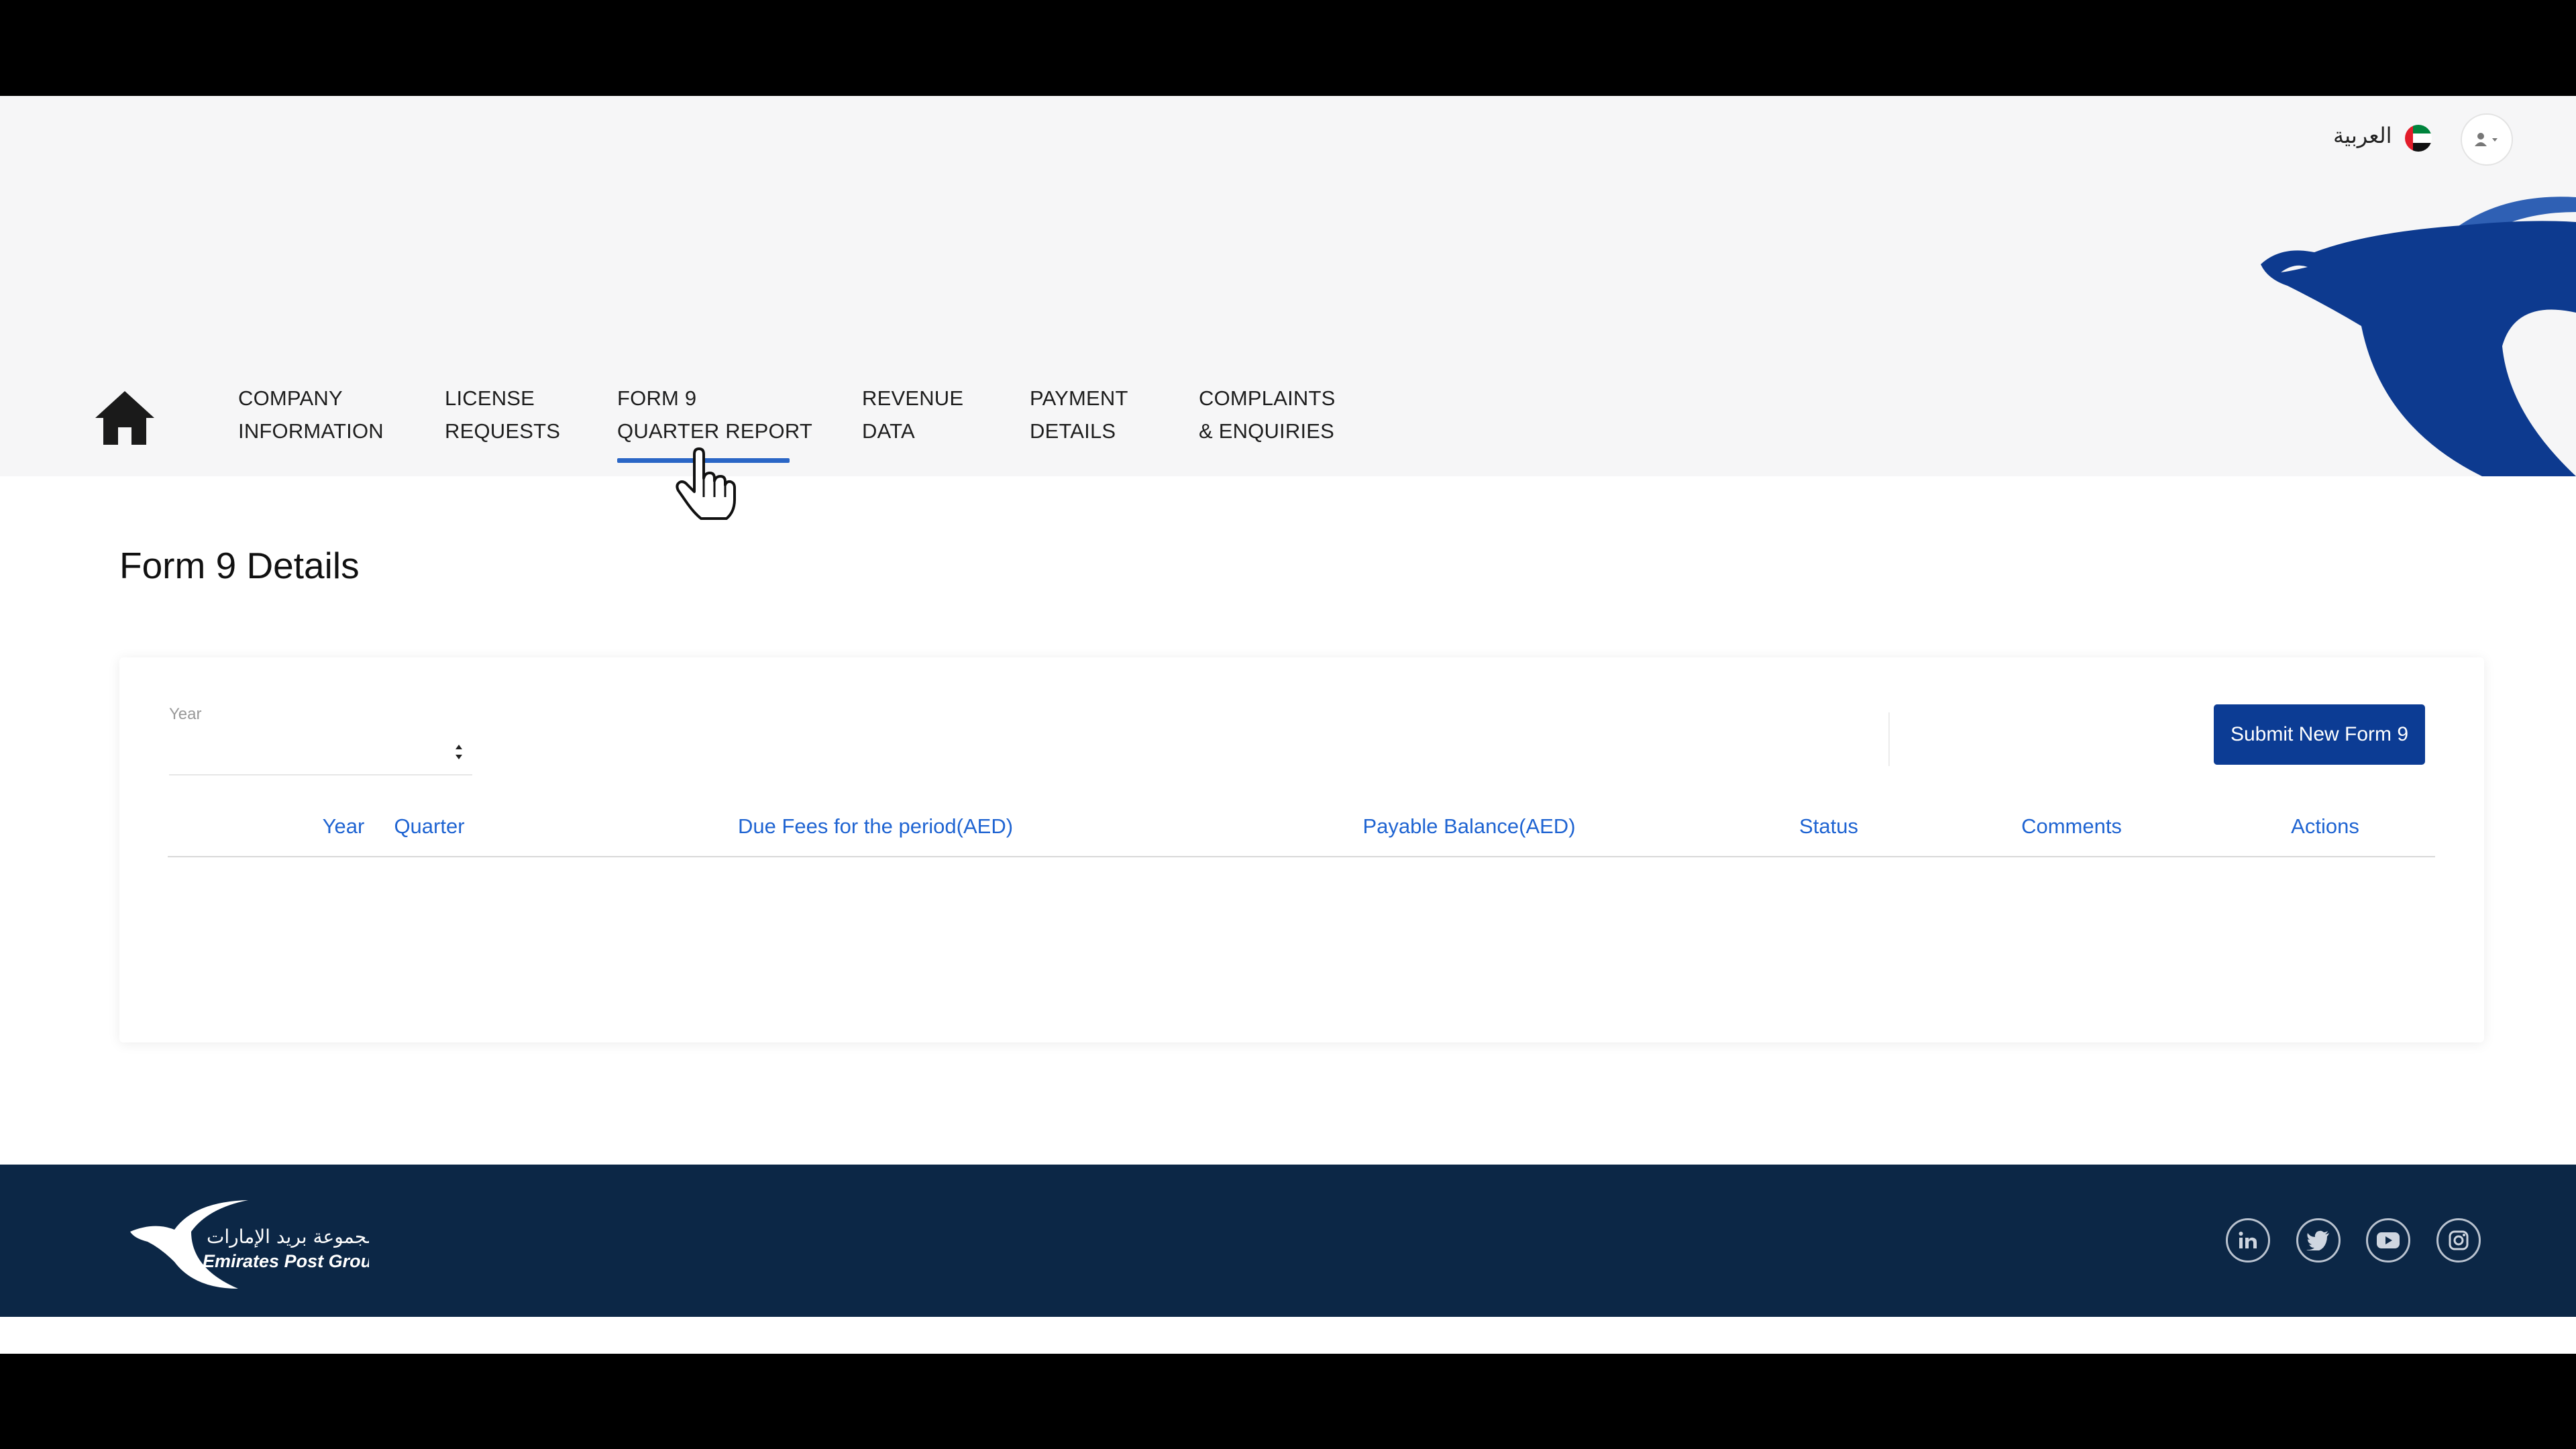 This screenshot has height=1449, width=2576. I want to click on nav-form9-quarter-report: FORM 9 QUARTER REPORT, so click(714, 414).